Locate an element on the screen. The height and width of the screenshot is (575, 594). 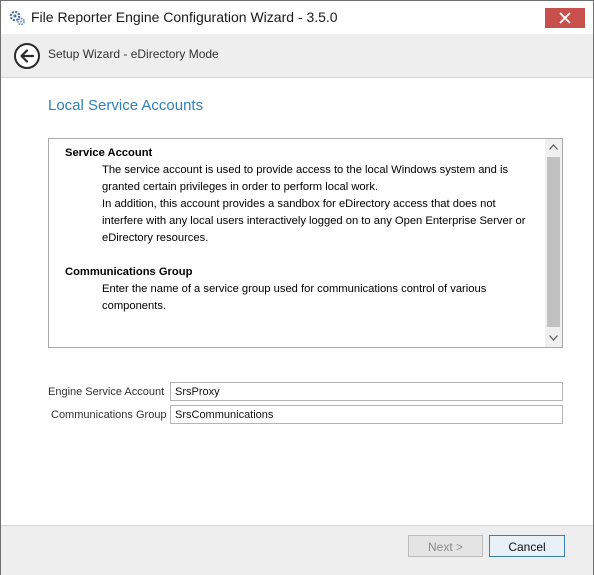
chevron-down-icon is located at coordinates (553, 338).